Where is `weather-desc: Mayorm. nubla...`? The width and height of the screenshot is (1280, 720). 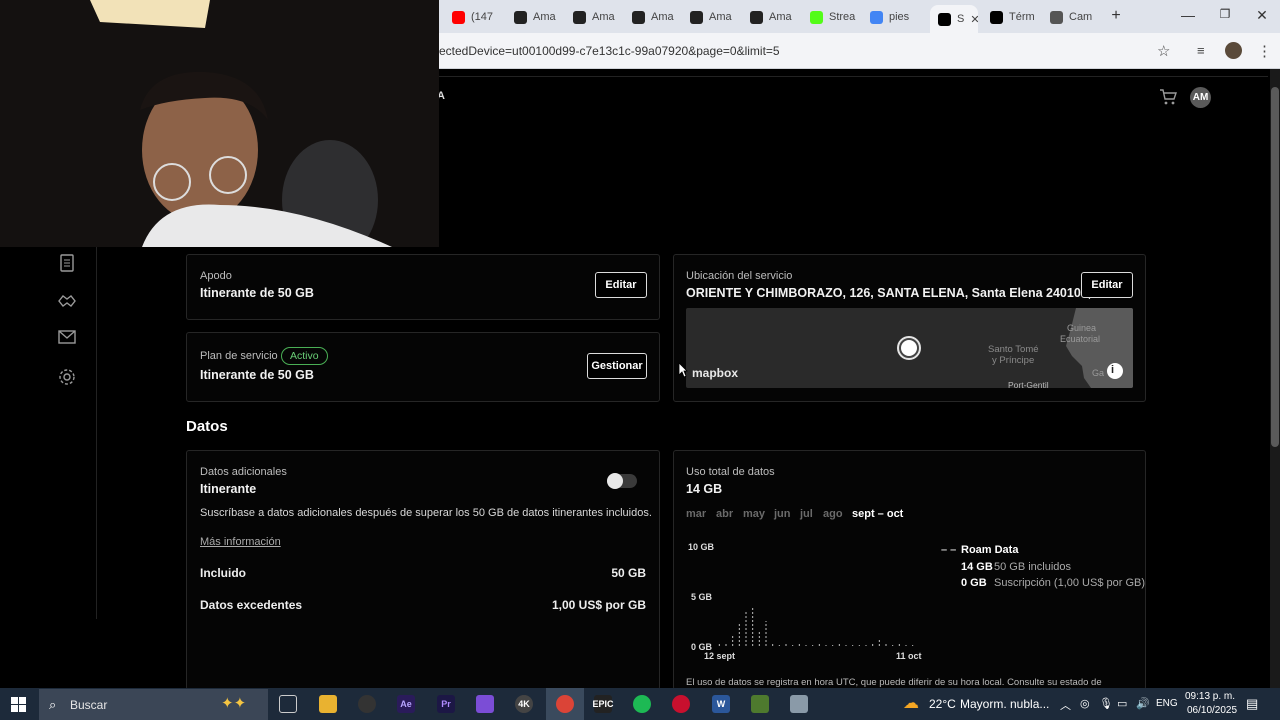
weather-desc: Mayorm. nubla... is located at coordinates (1004, 704).